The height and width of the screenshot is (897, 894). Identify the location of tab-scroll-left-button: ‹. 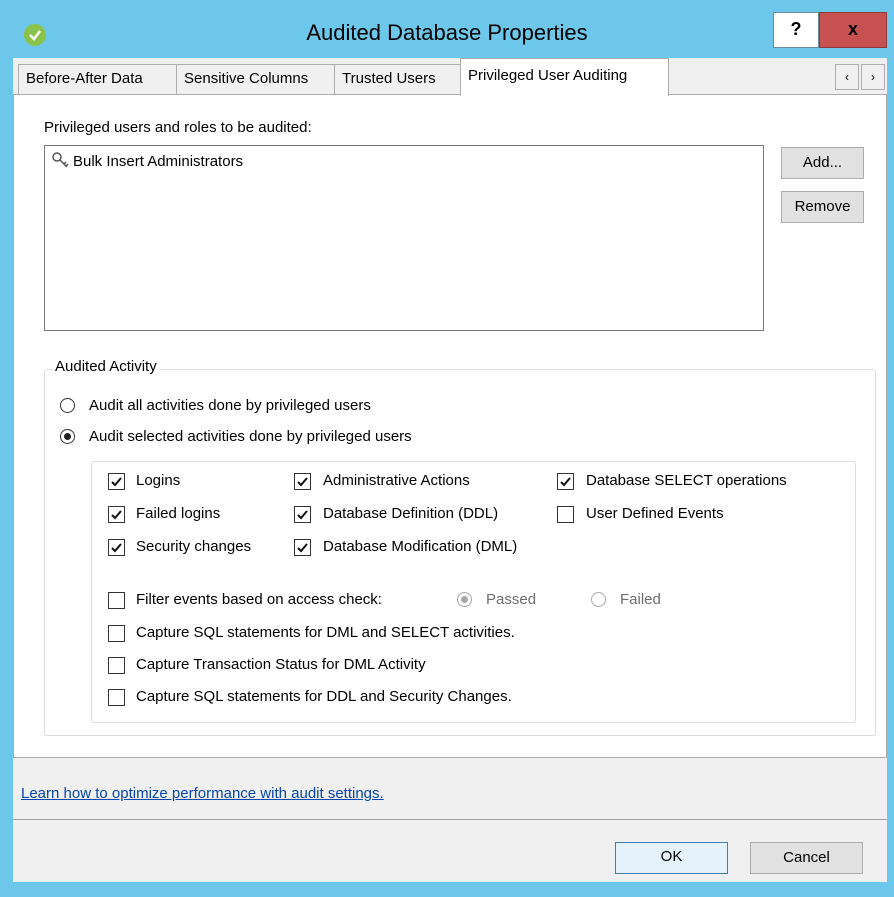
(847, 77).